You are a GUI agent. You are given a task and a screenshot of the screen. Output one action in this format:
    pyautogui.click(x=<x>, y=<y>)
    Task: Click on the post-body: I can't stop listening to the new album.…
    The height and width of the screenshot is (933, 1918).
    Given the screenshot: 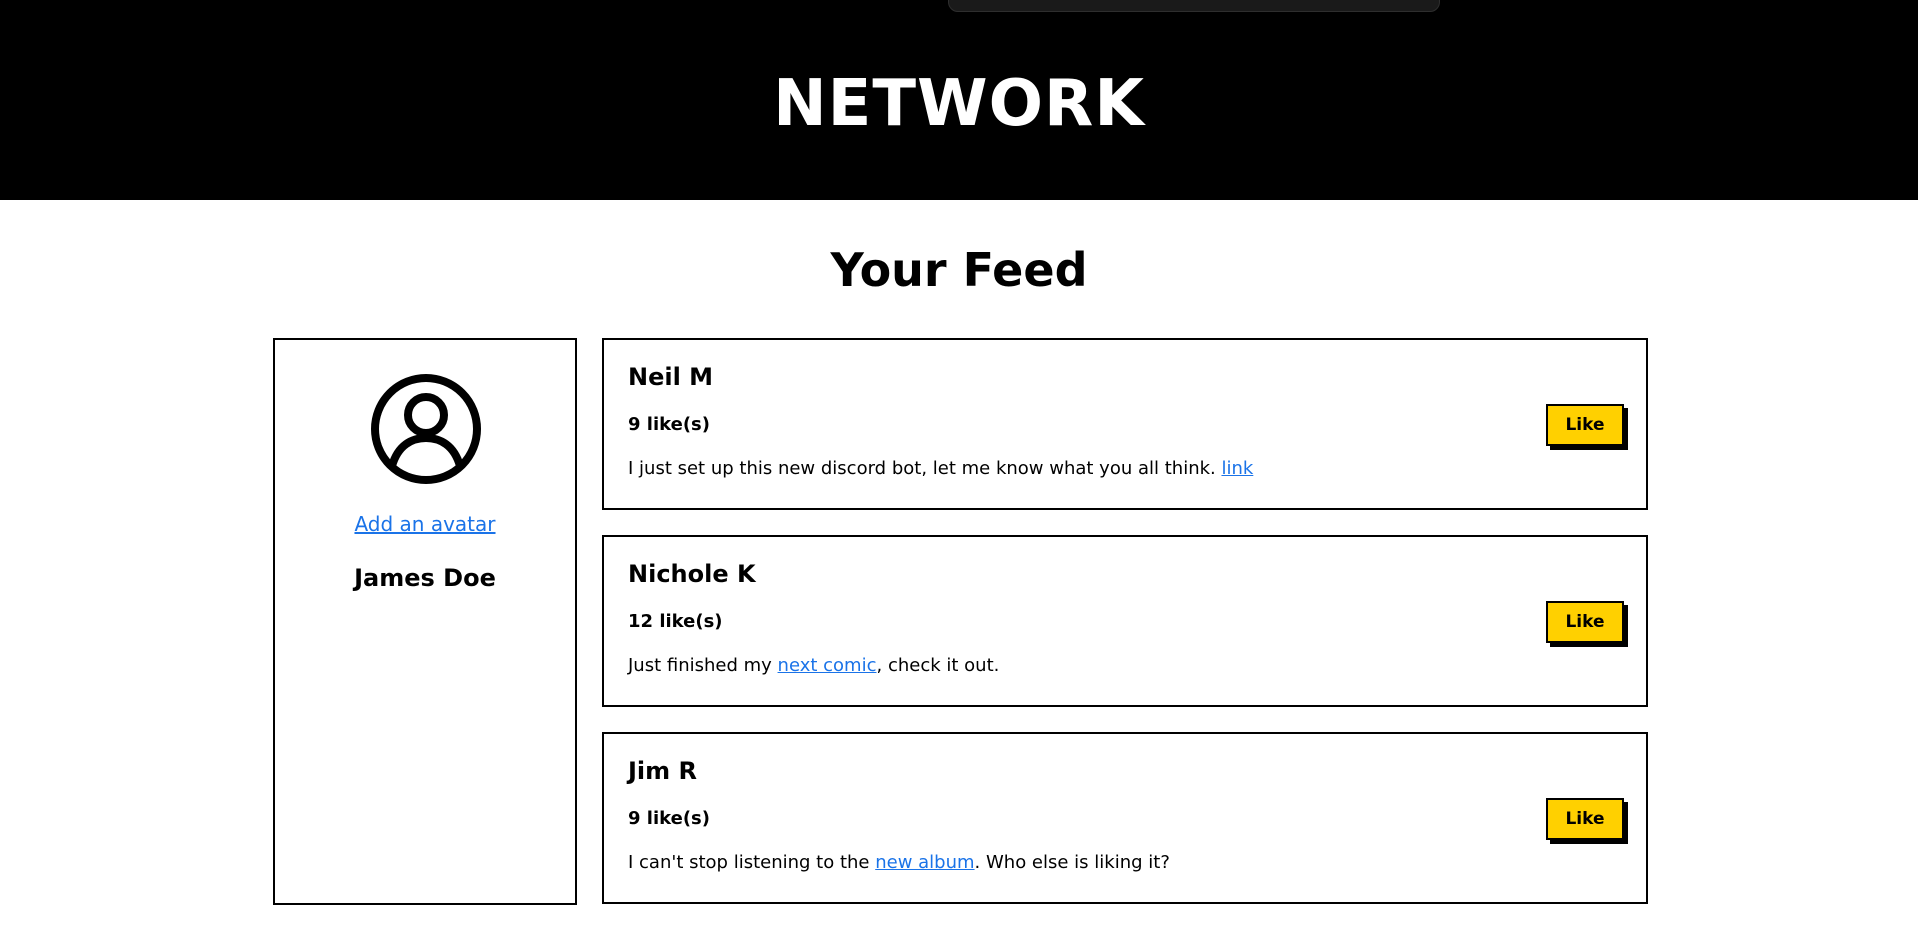 What is the action you would take?
    pyautogui.click(x=899, y=863)
    